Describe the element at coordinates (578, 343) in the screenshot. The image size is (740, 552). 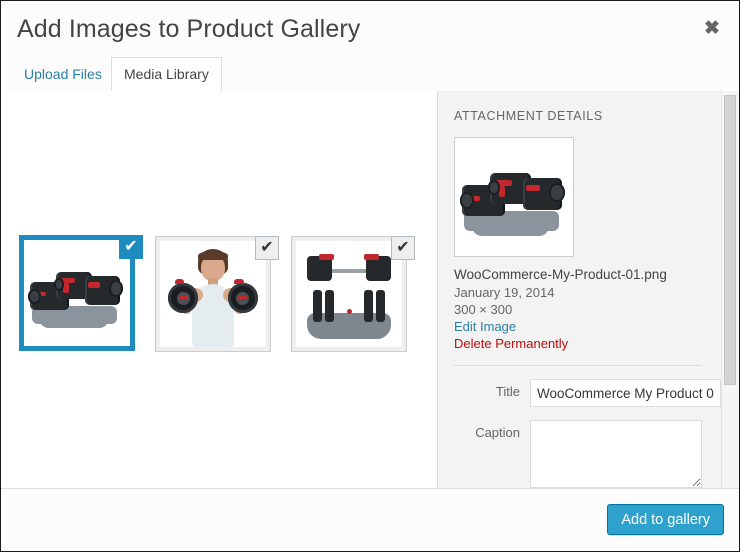
I see `delete-permanently-link: Delete Permanently` at that location.